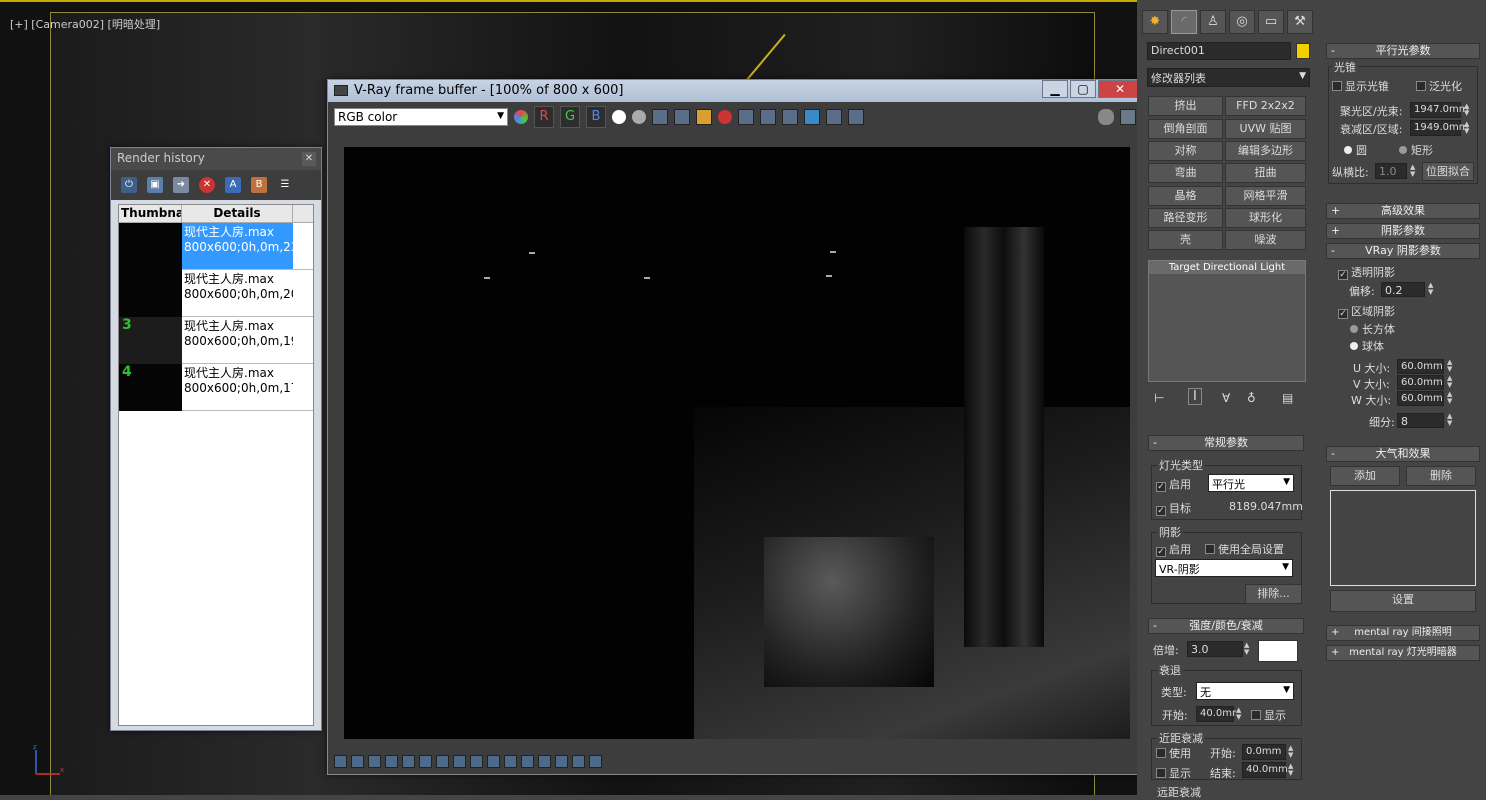 This screenshot has width=1486, height=800. I want to click on subdivs-input: 8, so click(1420, 420).